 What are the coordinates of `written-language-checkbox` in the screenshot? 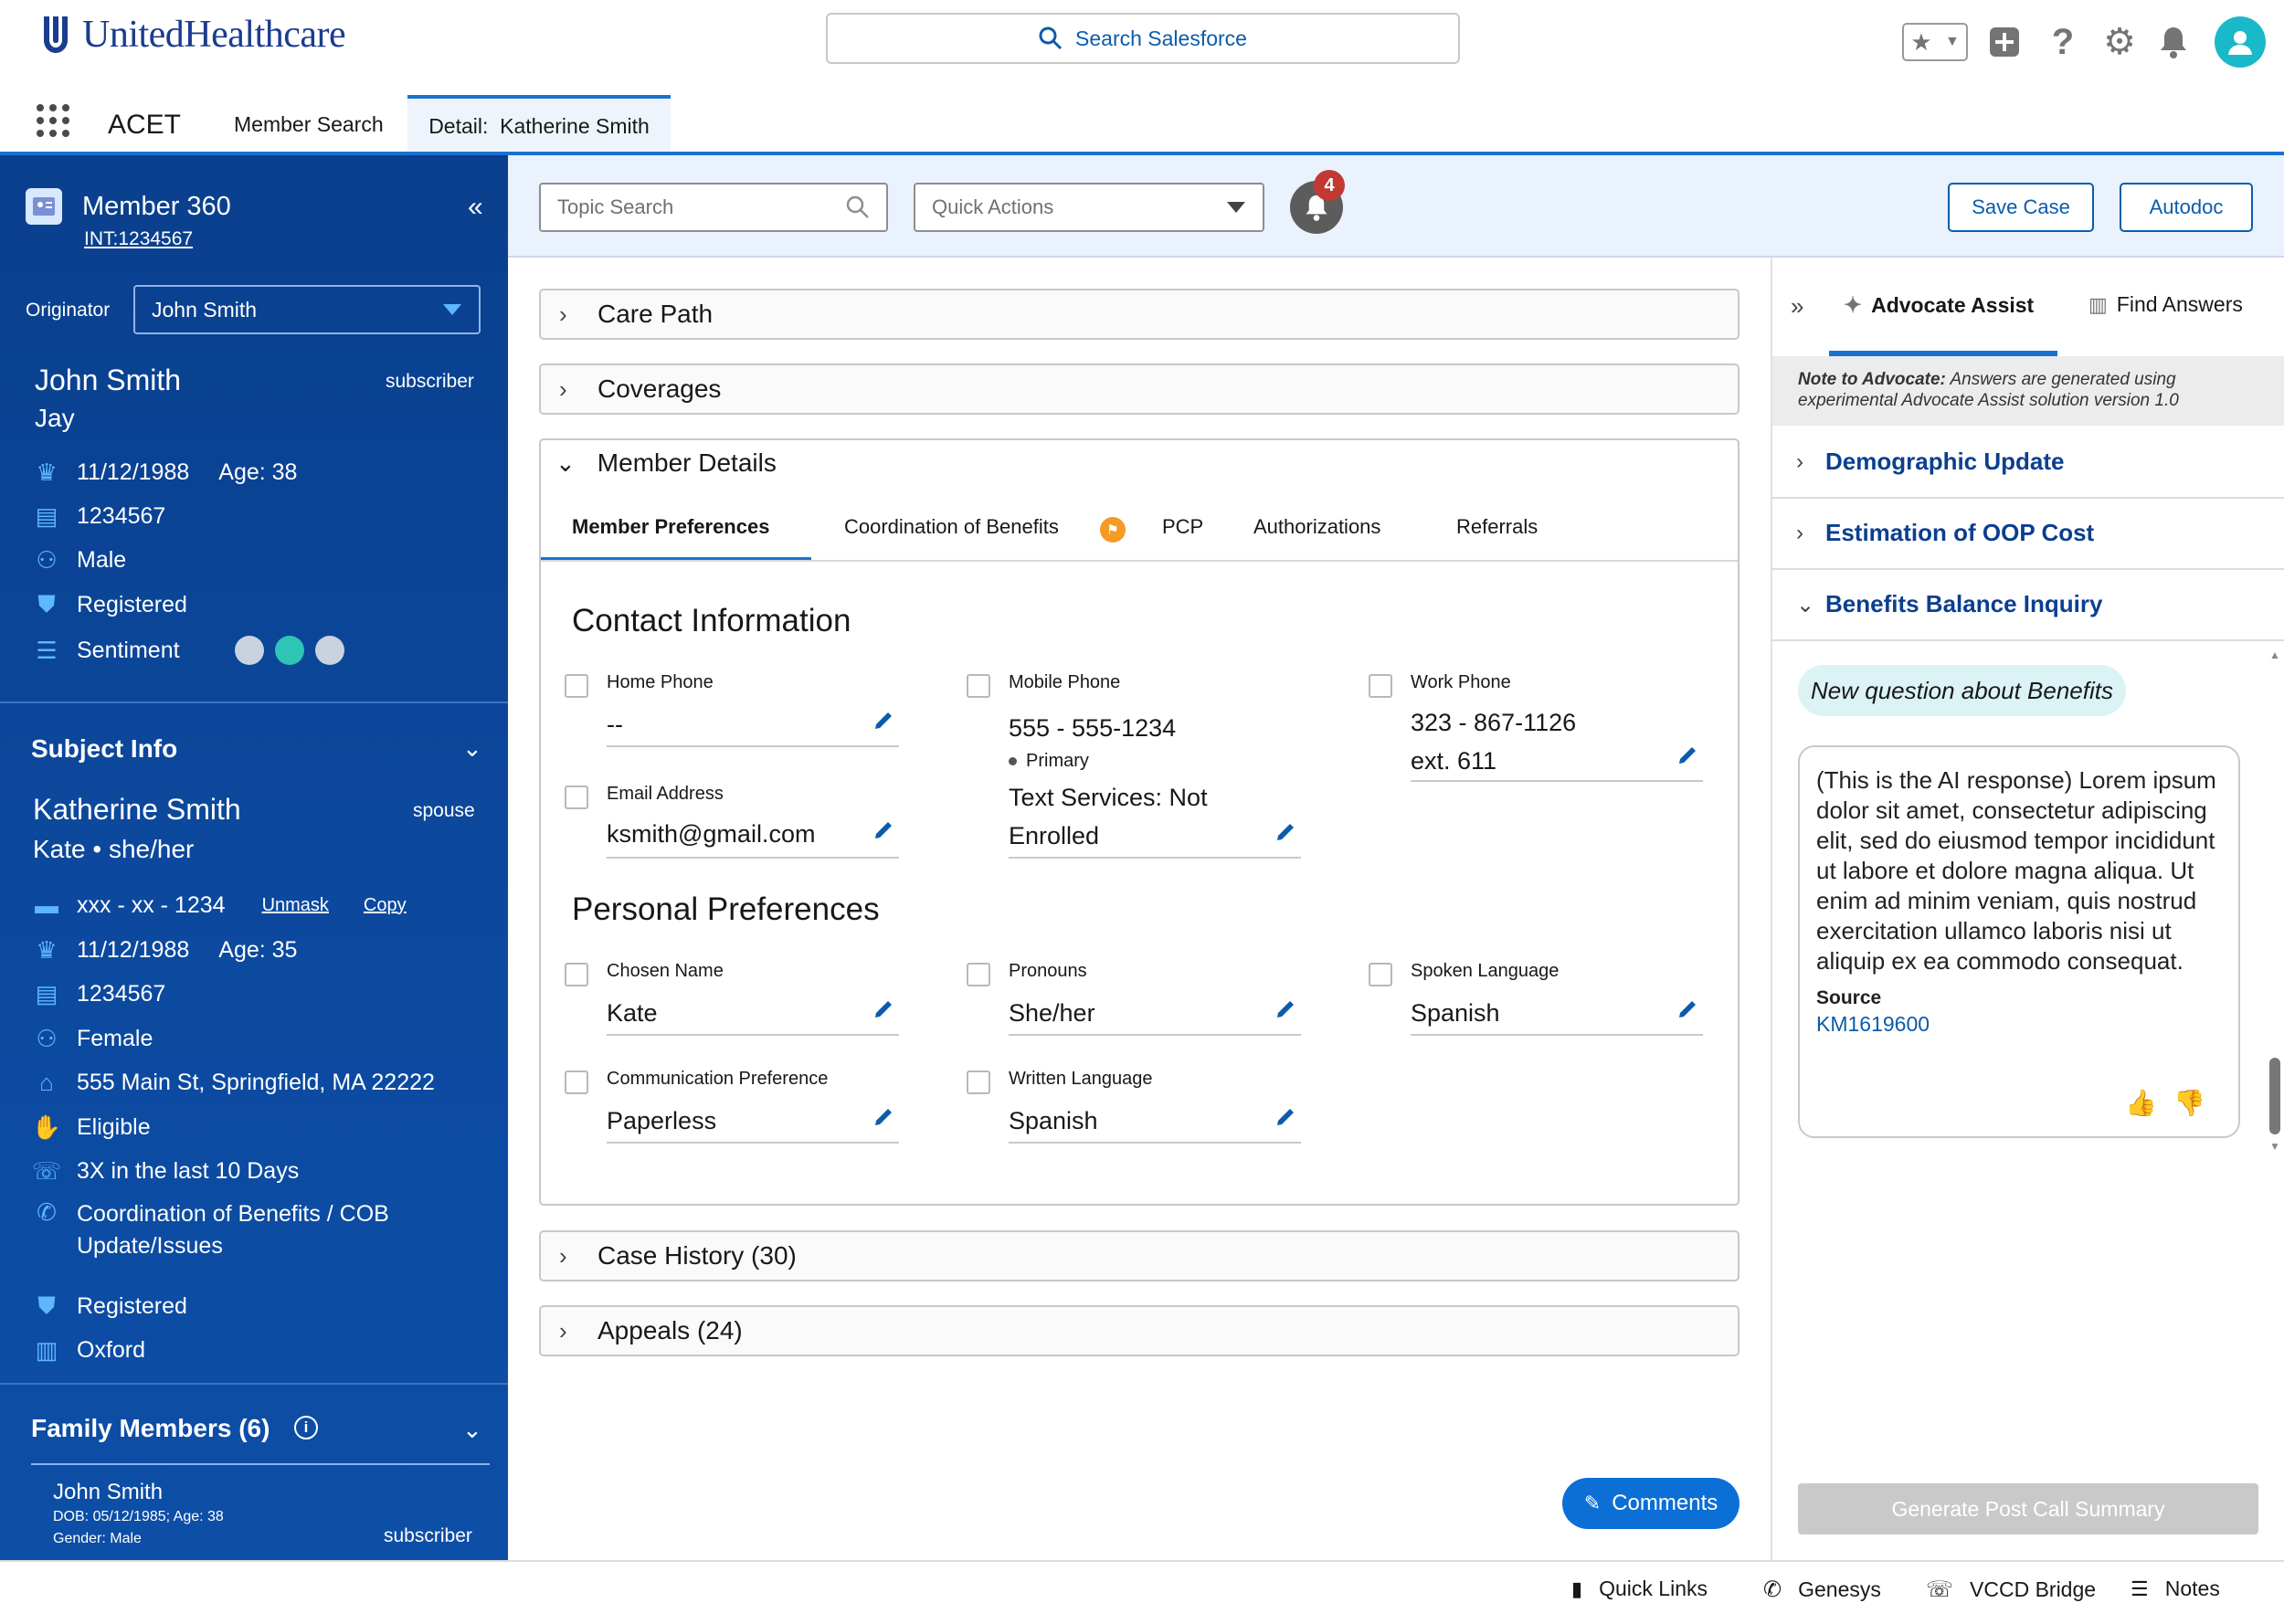 It's located at (978, 1082).